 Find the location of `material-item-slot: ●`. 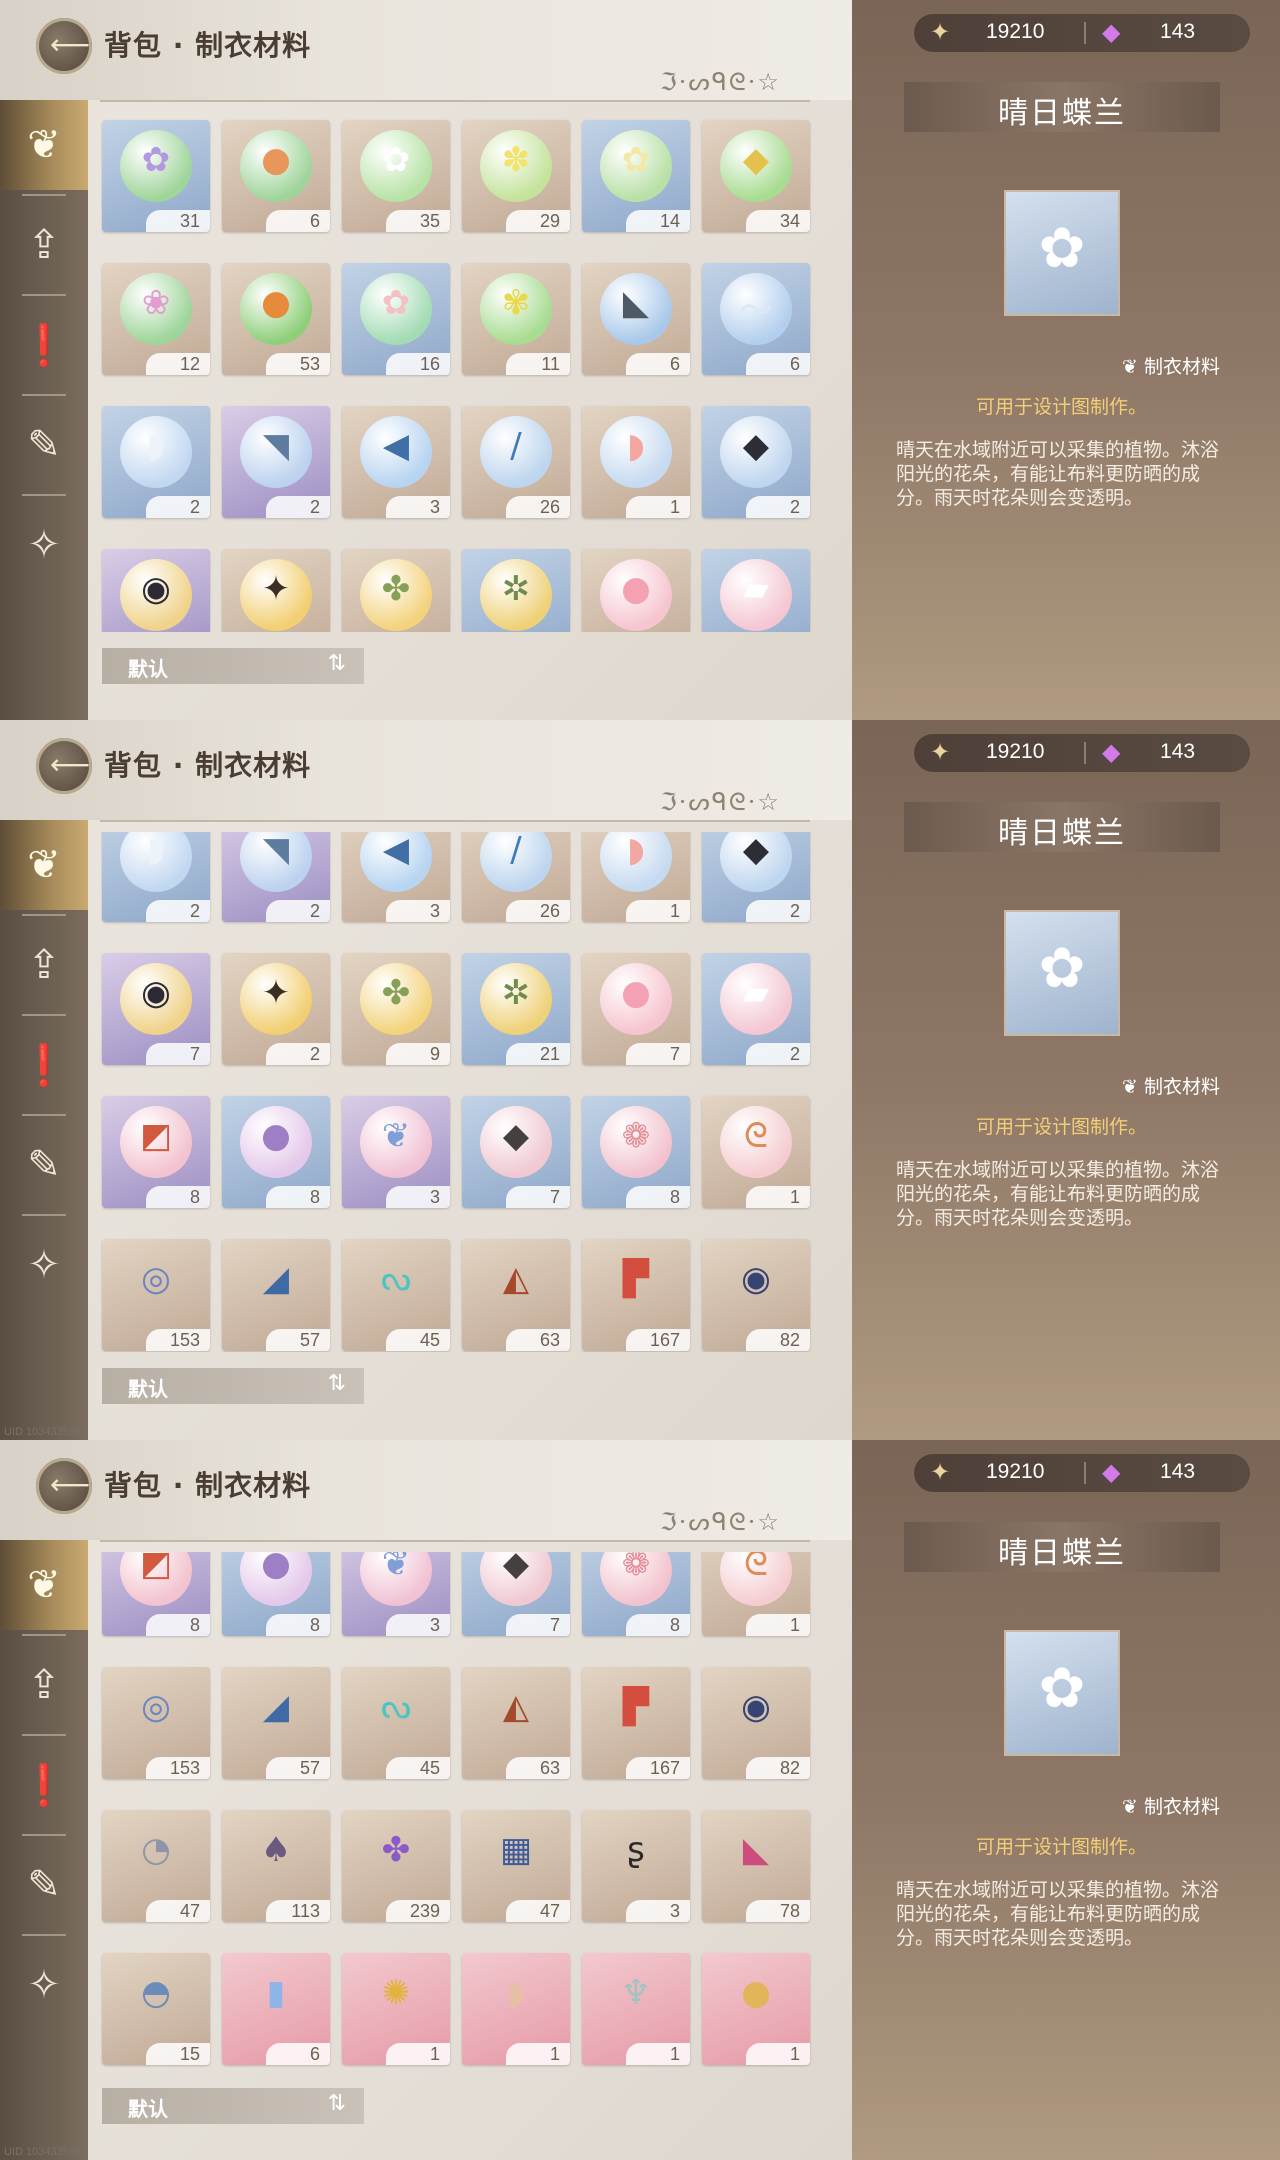

material-item-slot: ● is located at coordinates (636, 590).